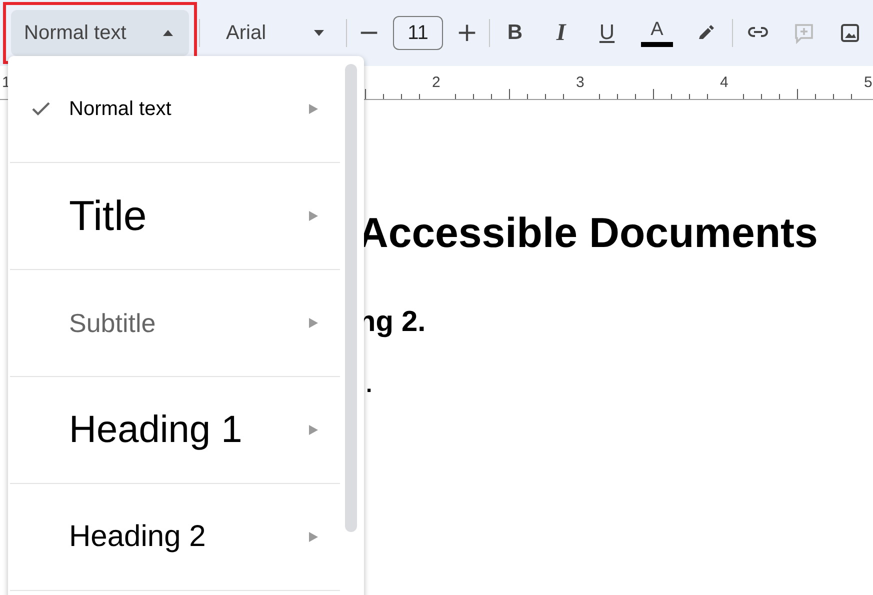  Describe the element at coordinates (515, 33) in the screenshot. I see `bold-button: B` at that location.